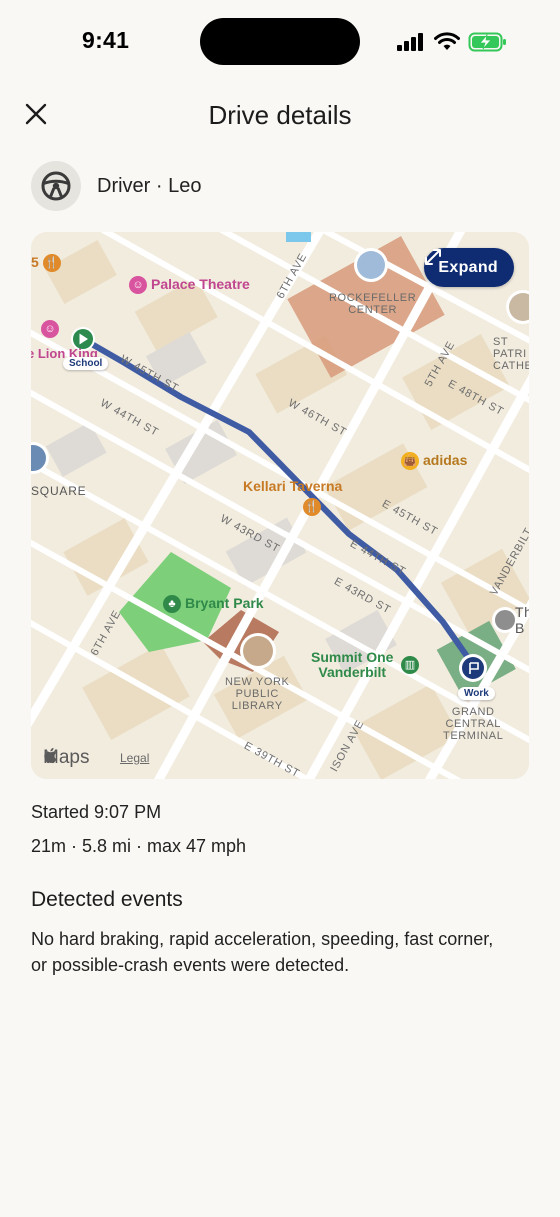 This screenshot has height=1217, width=560. I want to click on poi-summit-one: Summit One Vanderbilt ▥, so click(365, 664).